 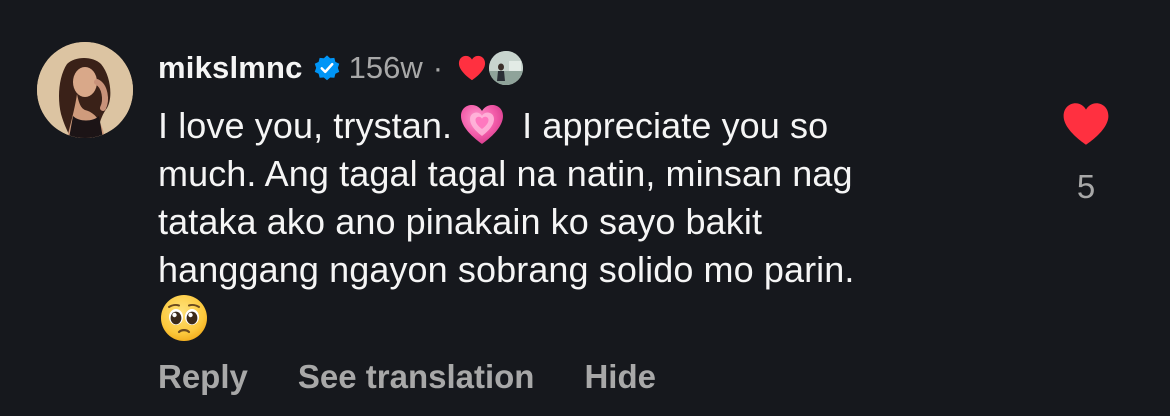 What do you see at coordinates (416, 377) in the screenshot?
I see `see-translation-button: See translation` at bounding box center [416, 377].